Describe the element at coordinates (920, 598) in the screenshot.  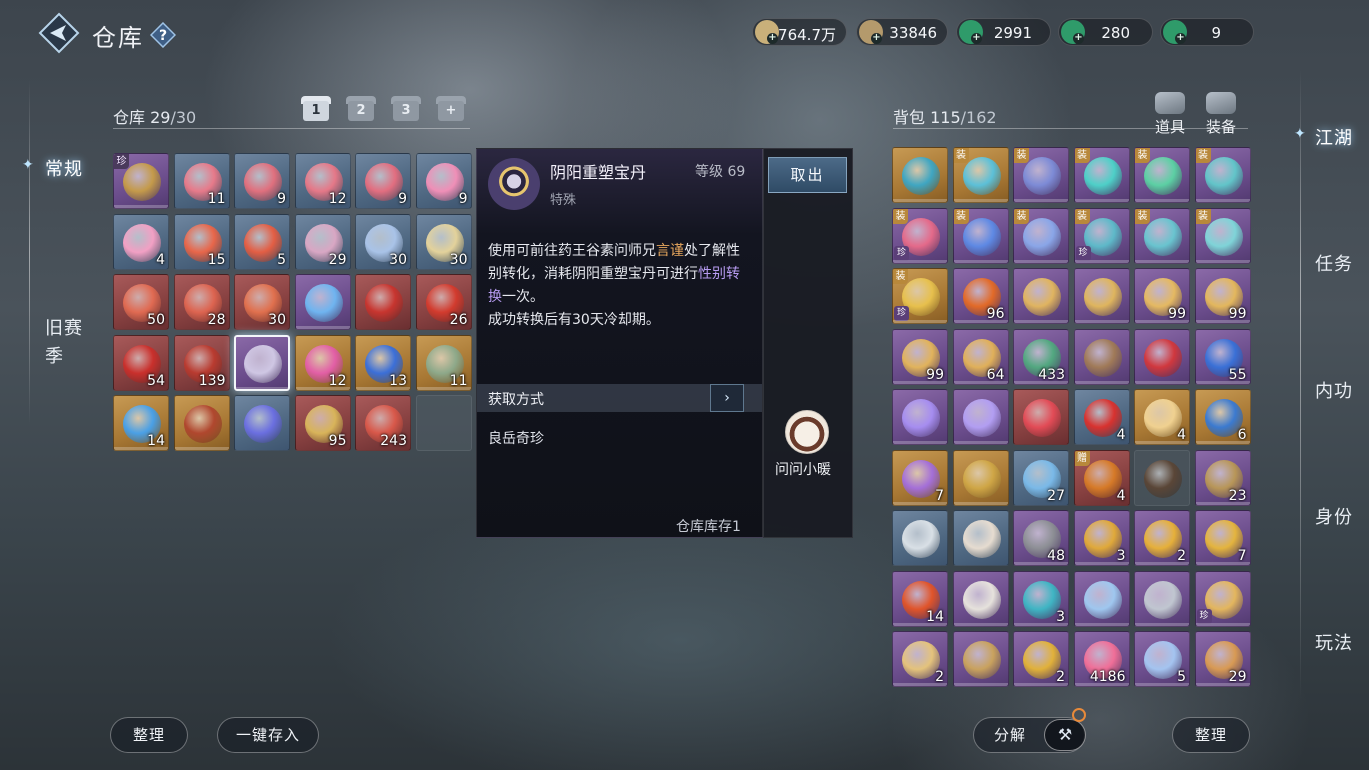
I see `bag-slot: 14` at that location.